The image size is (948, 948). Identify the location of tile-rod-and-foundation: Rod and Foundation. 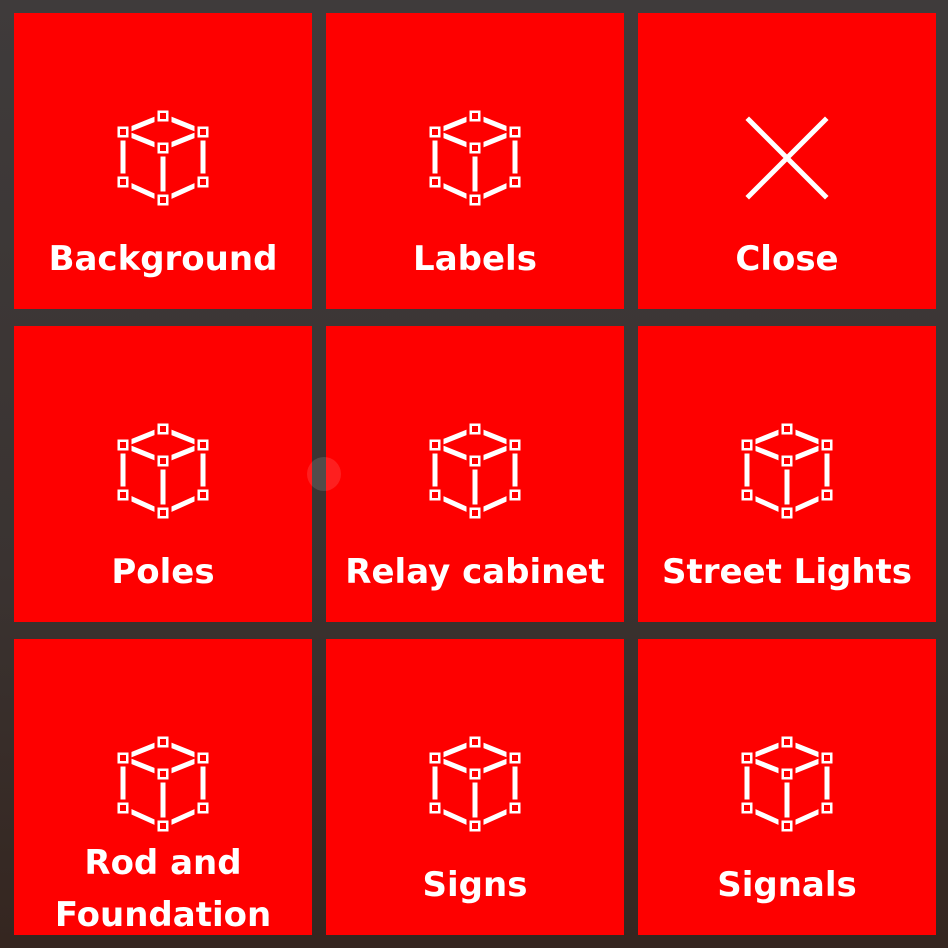
(163, 787).